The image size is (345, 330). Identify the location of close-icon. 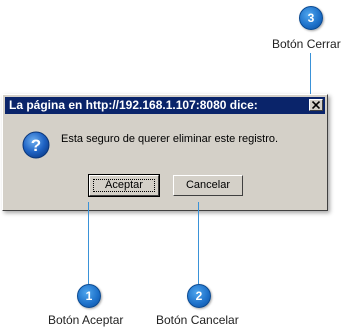
(316, 105).